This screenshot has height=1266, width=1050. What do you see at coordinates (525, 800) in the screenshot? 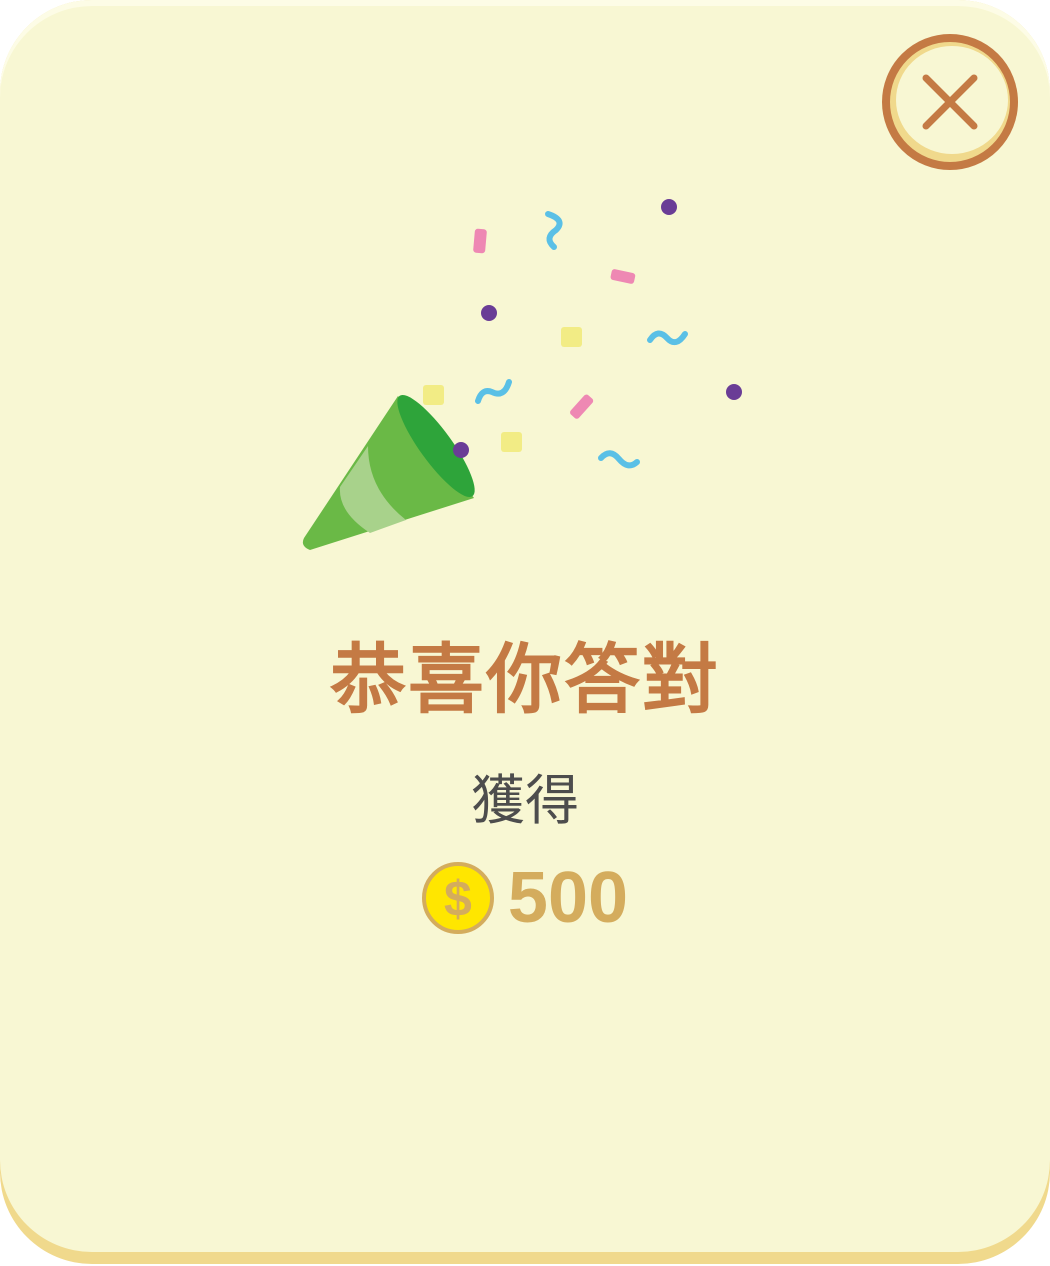
I see `reward-label: 獲得` at bounding box center [525, 800].